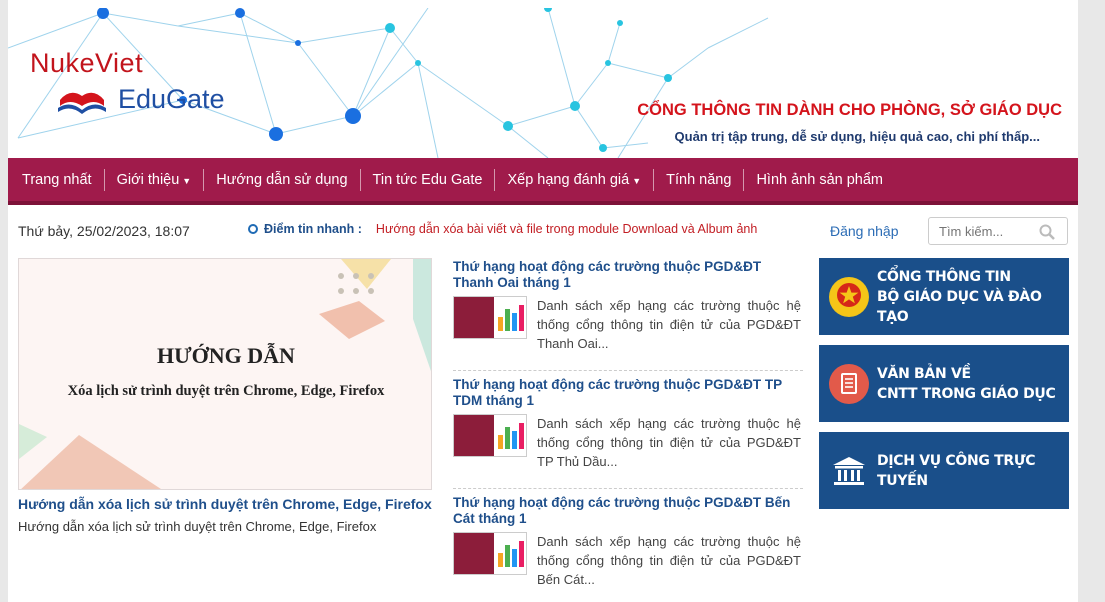 The width and height of the screenshot is (1105, 602). I want to click on emblem-icon, so click(849, 296).